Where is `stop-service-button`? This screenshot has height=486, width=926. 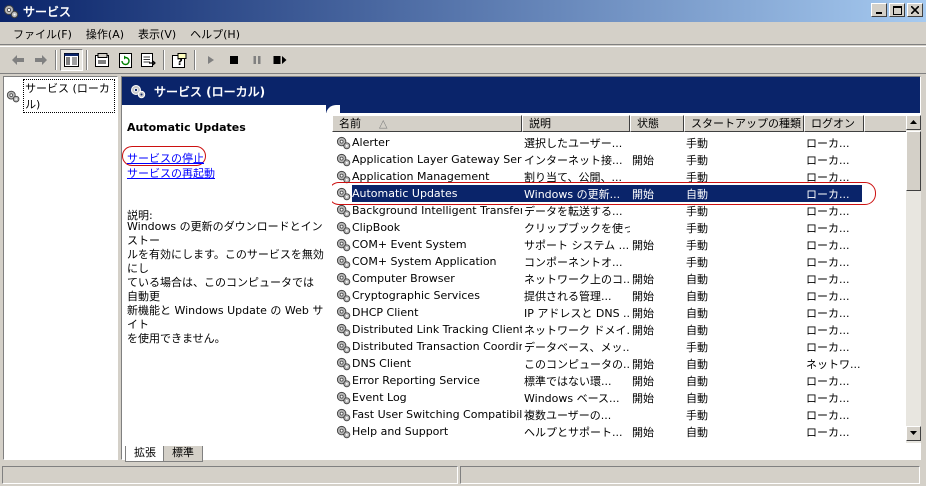 stop-service-button is located at coordinates (233, 60).